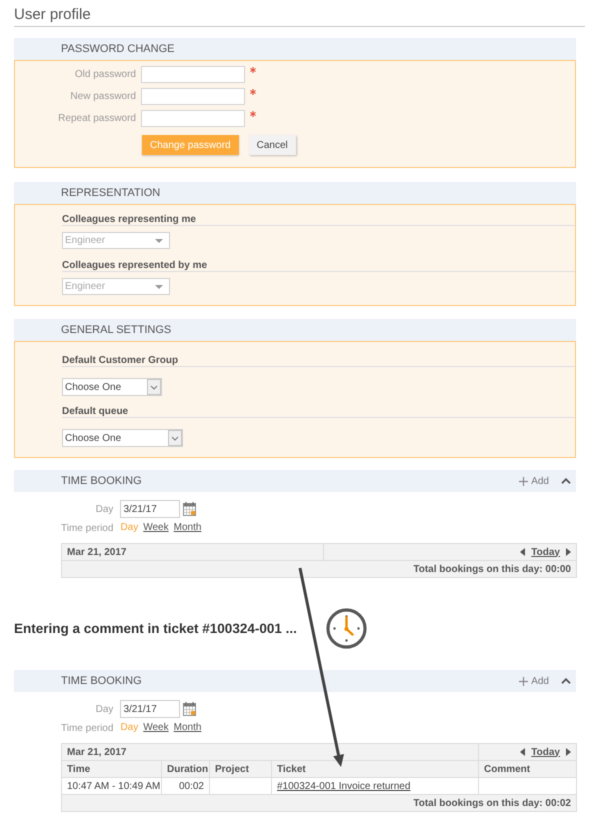 This screenshot has height=827, width=600. Describe the element at coordinates (319, 803) in the screenshot. I see `total-cell: Total bookings on this day: 00:02` at that location.